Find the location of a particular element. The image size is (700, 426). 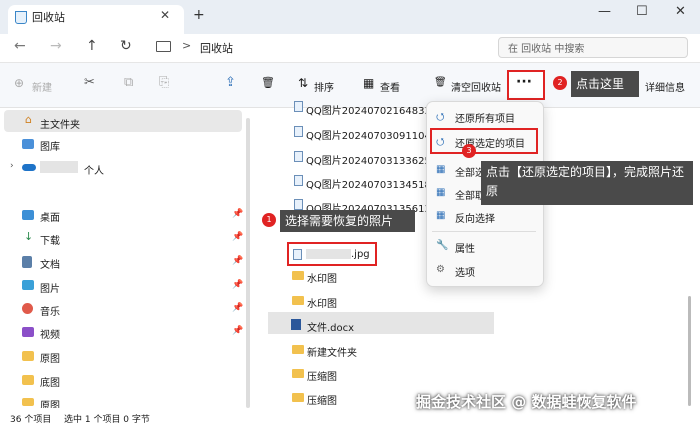

search-placeholder: 在 回收站 中搜索 is located at coordinates (546, 49).